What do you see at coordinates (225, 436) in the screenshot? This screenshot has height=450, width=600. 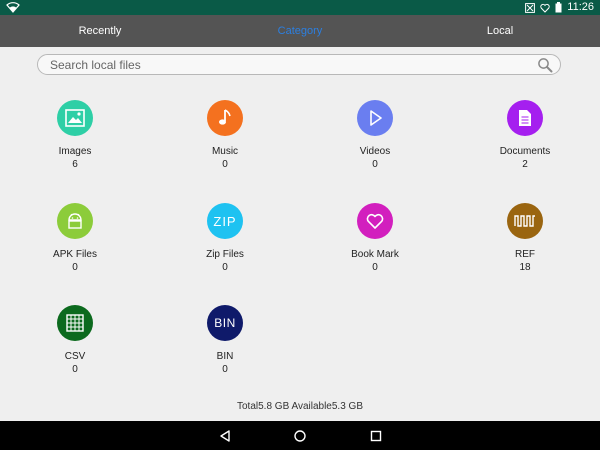 I see `back-icon` at bounding box center [225, 436].